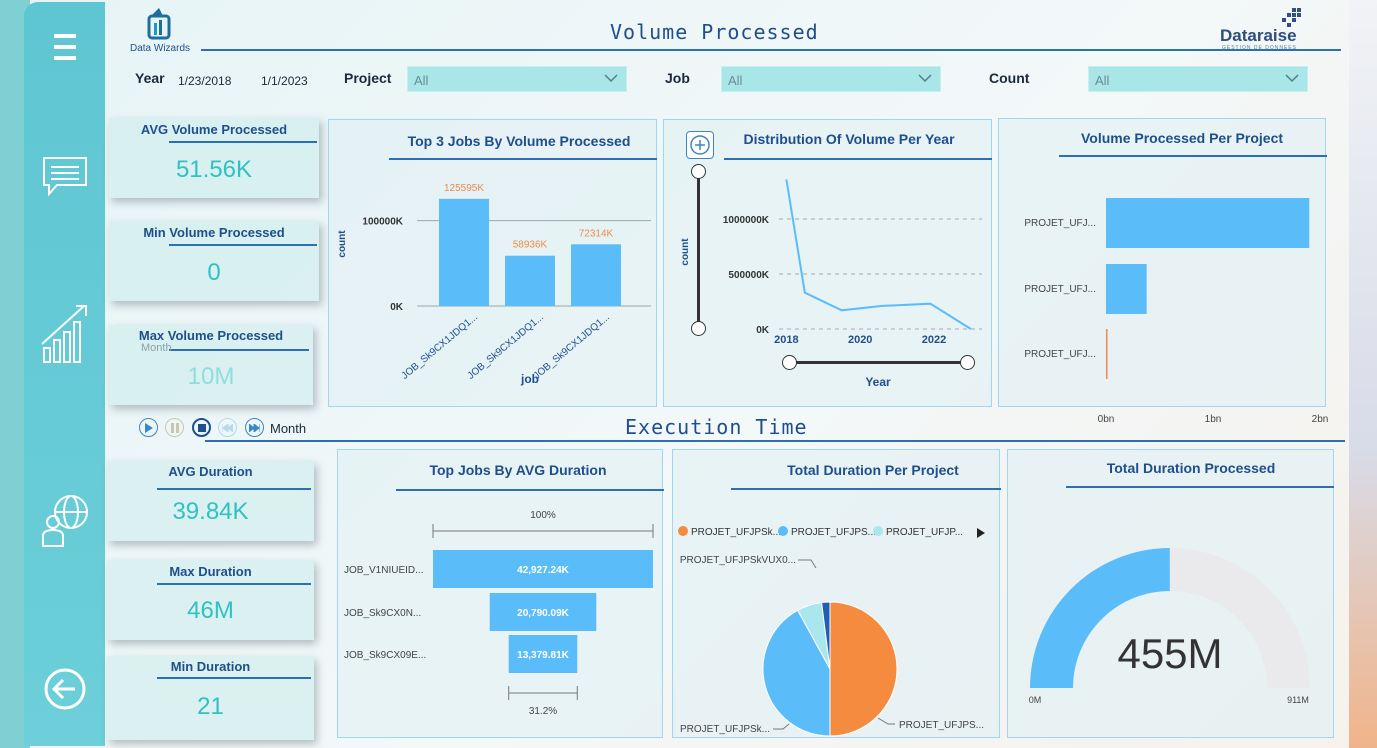 This screenshot has height=748, width=1377. Describe the element at coordinates (210, 501) in the screenshot. I see `kpi-card-avg-duration: AVG Duration 39.84K` at that location.